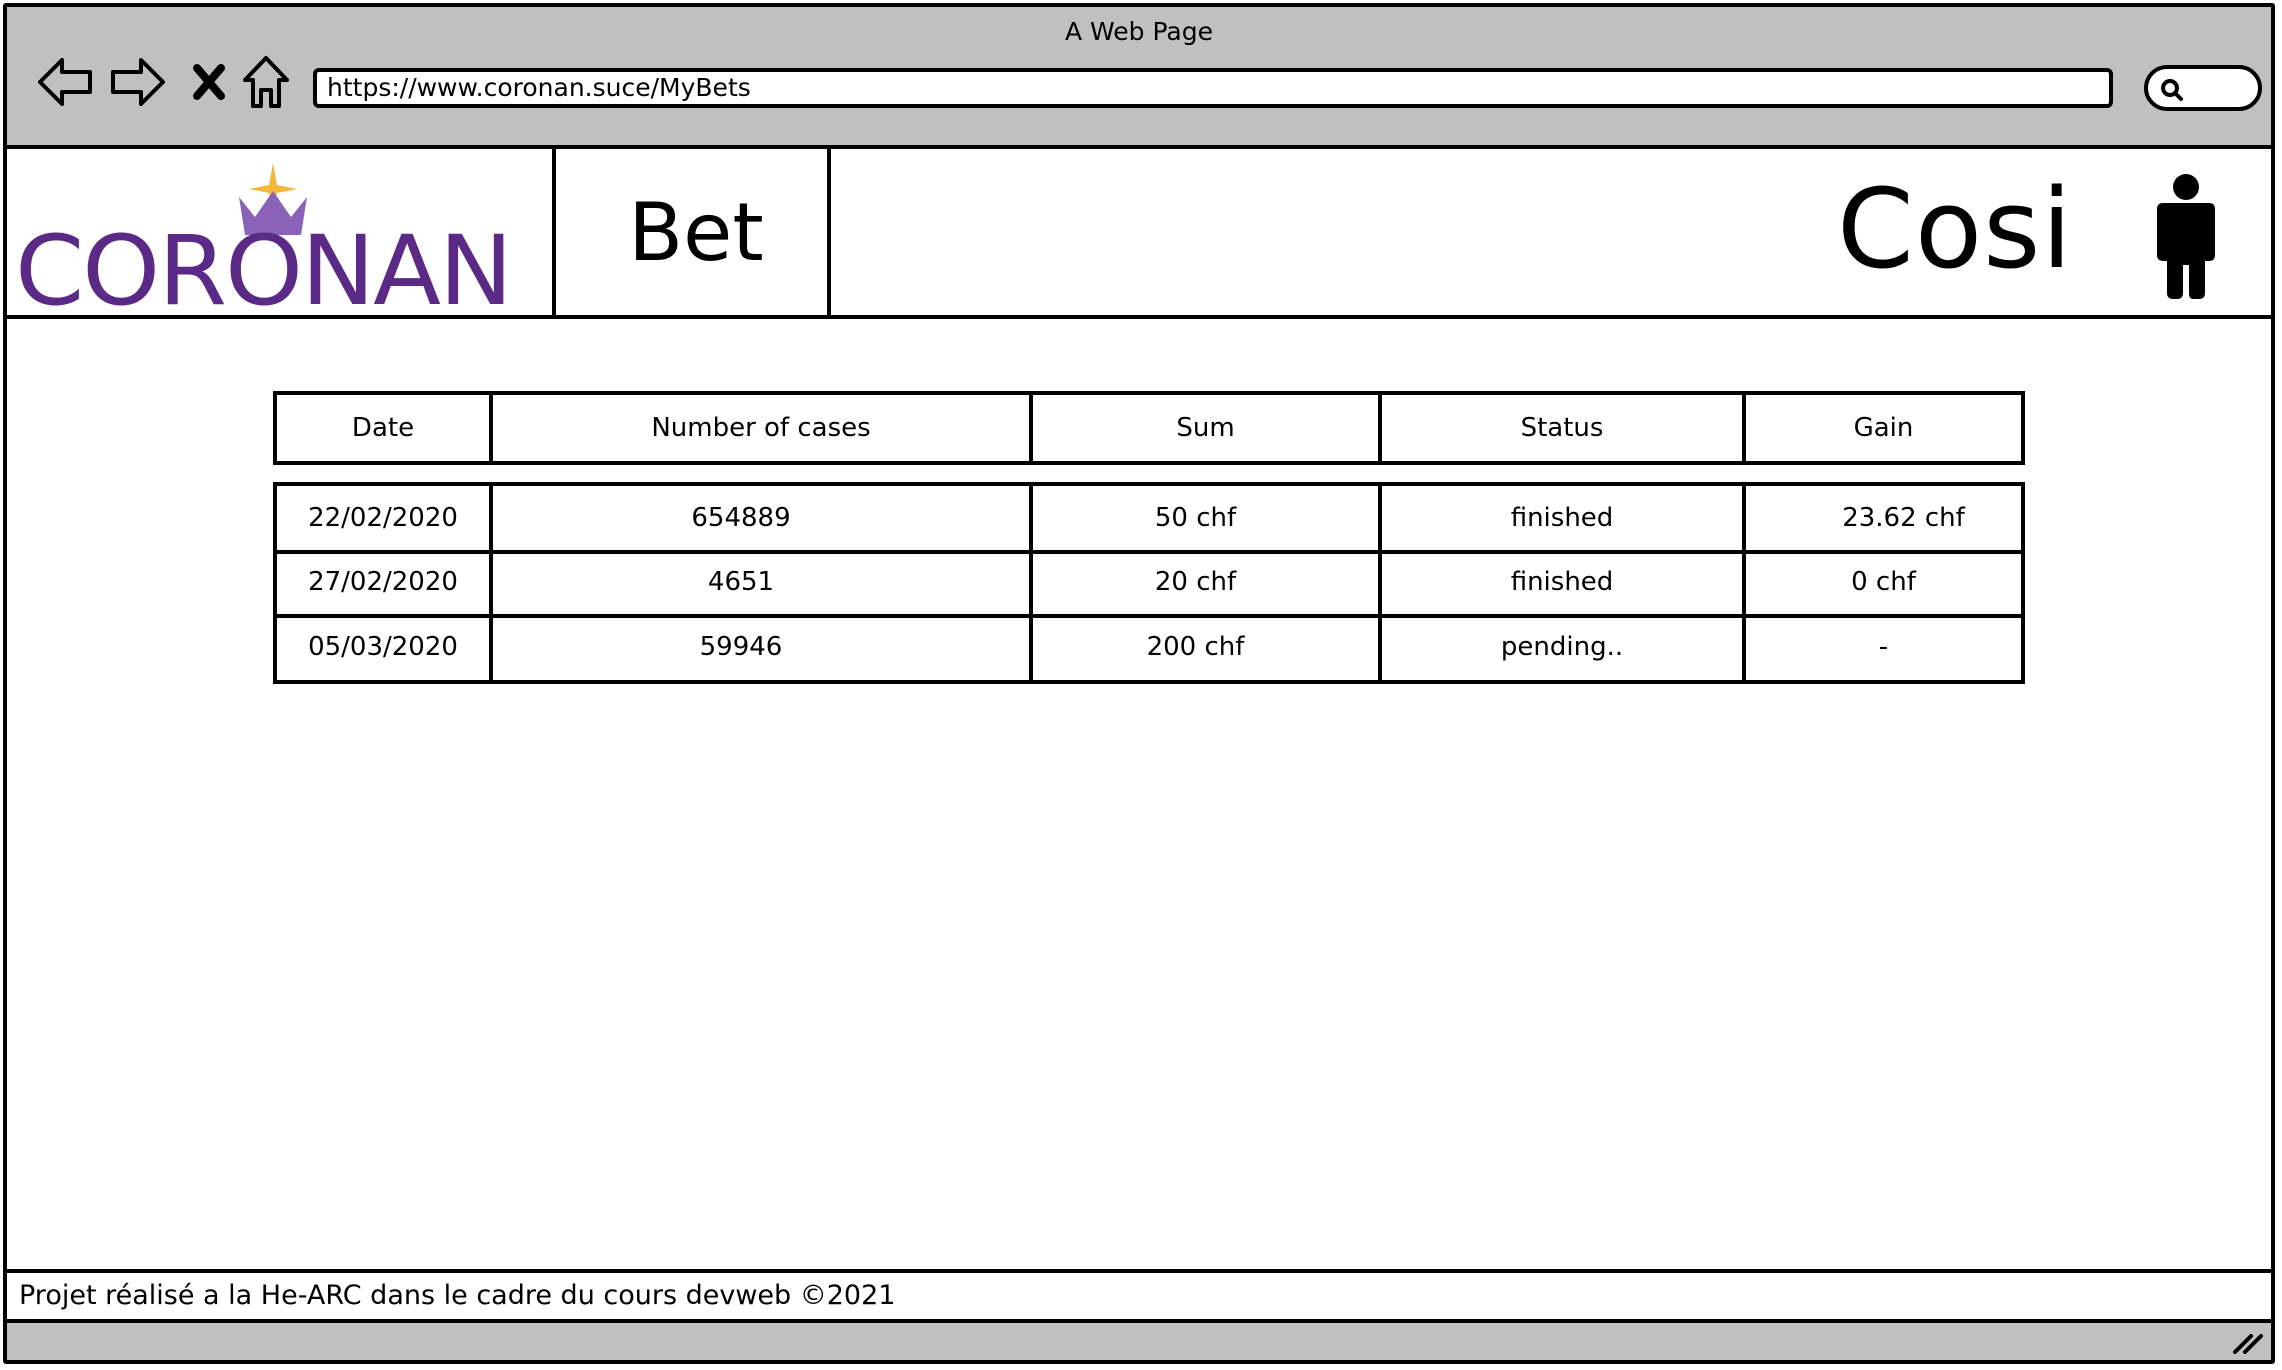 The width and height of the screenshot is (2282, 1370). I want to click on url-bar: https://www.coronan.suce/MyBets, so click(1213, 88).